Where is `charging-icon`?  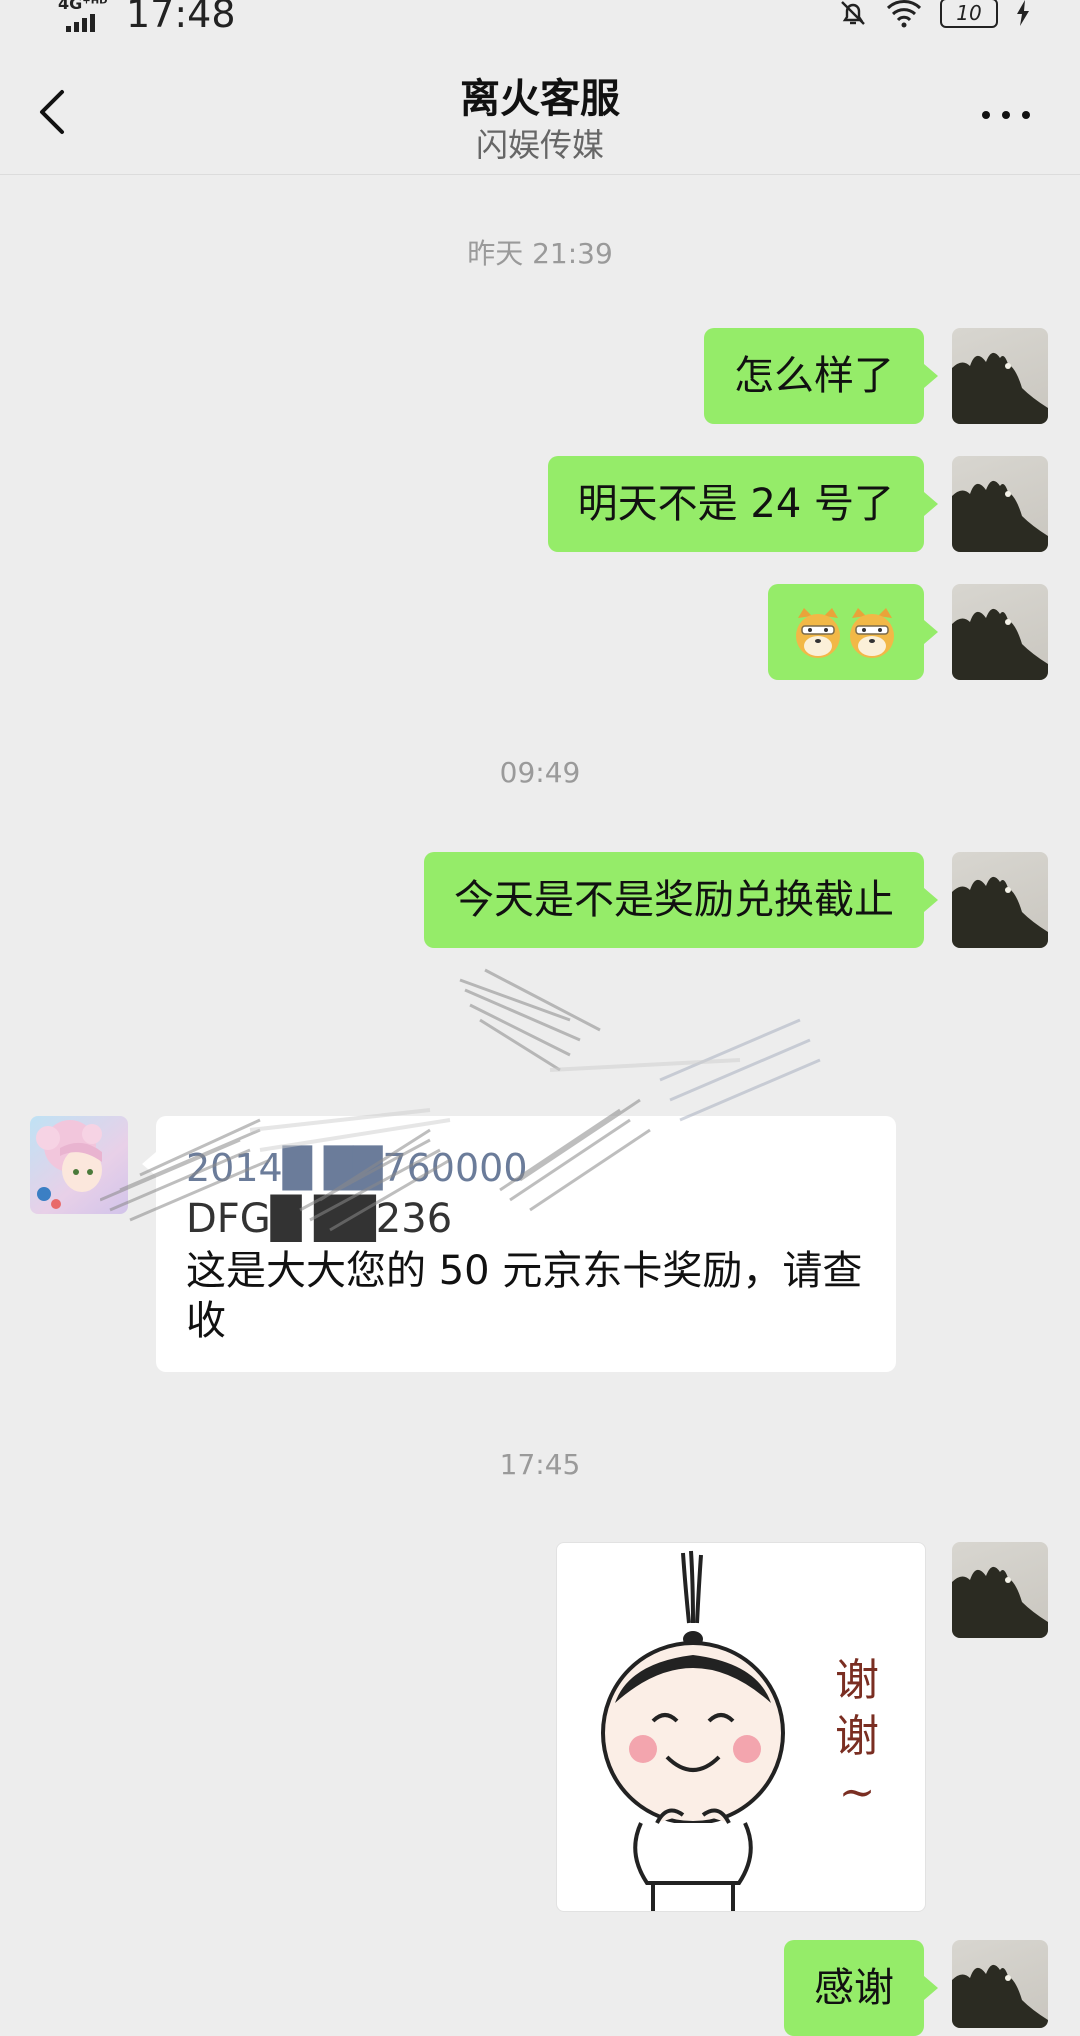 charging-icon is located at coordinates (1023, 13).